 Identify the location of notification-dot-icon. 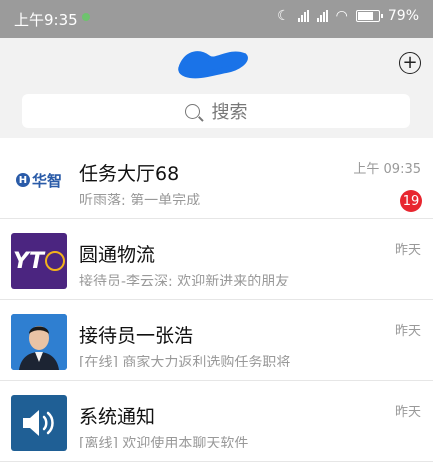
(86, 17).